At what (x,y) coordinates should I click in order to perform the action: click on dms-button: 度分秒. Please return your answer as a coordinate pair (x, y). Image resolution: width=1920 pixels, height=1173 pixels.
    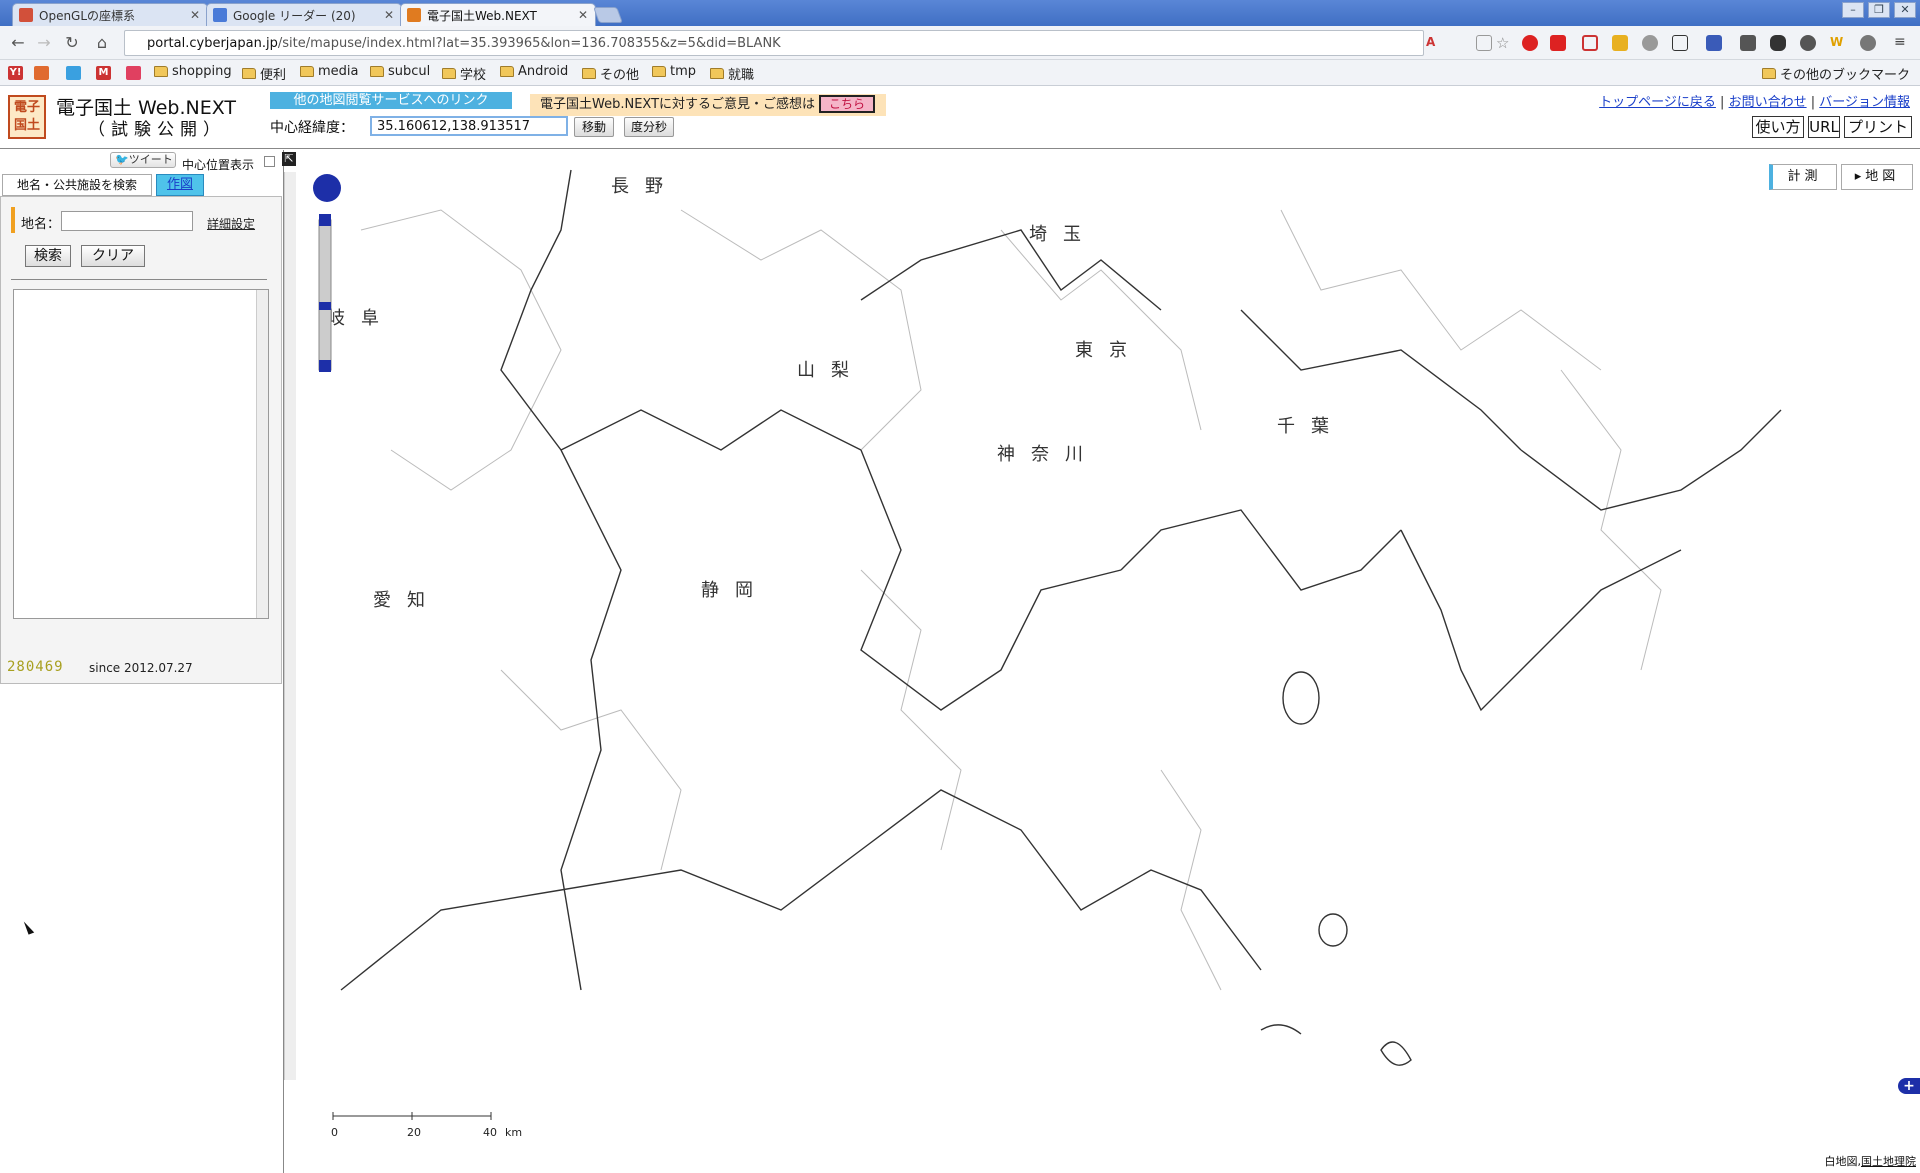
    Looking at the image, I should click on (649, 127).